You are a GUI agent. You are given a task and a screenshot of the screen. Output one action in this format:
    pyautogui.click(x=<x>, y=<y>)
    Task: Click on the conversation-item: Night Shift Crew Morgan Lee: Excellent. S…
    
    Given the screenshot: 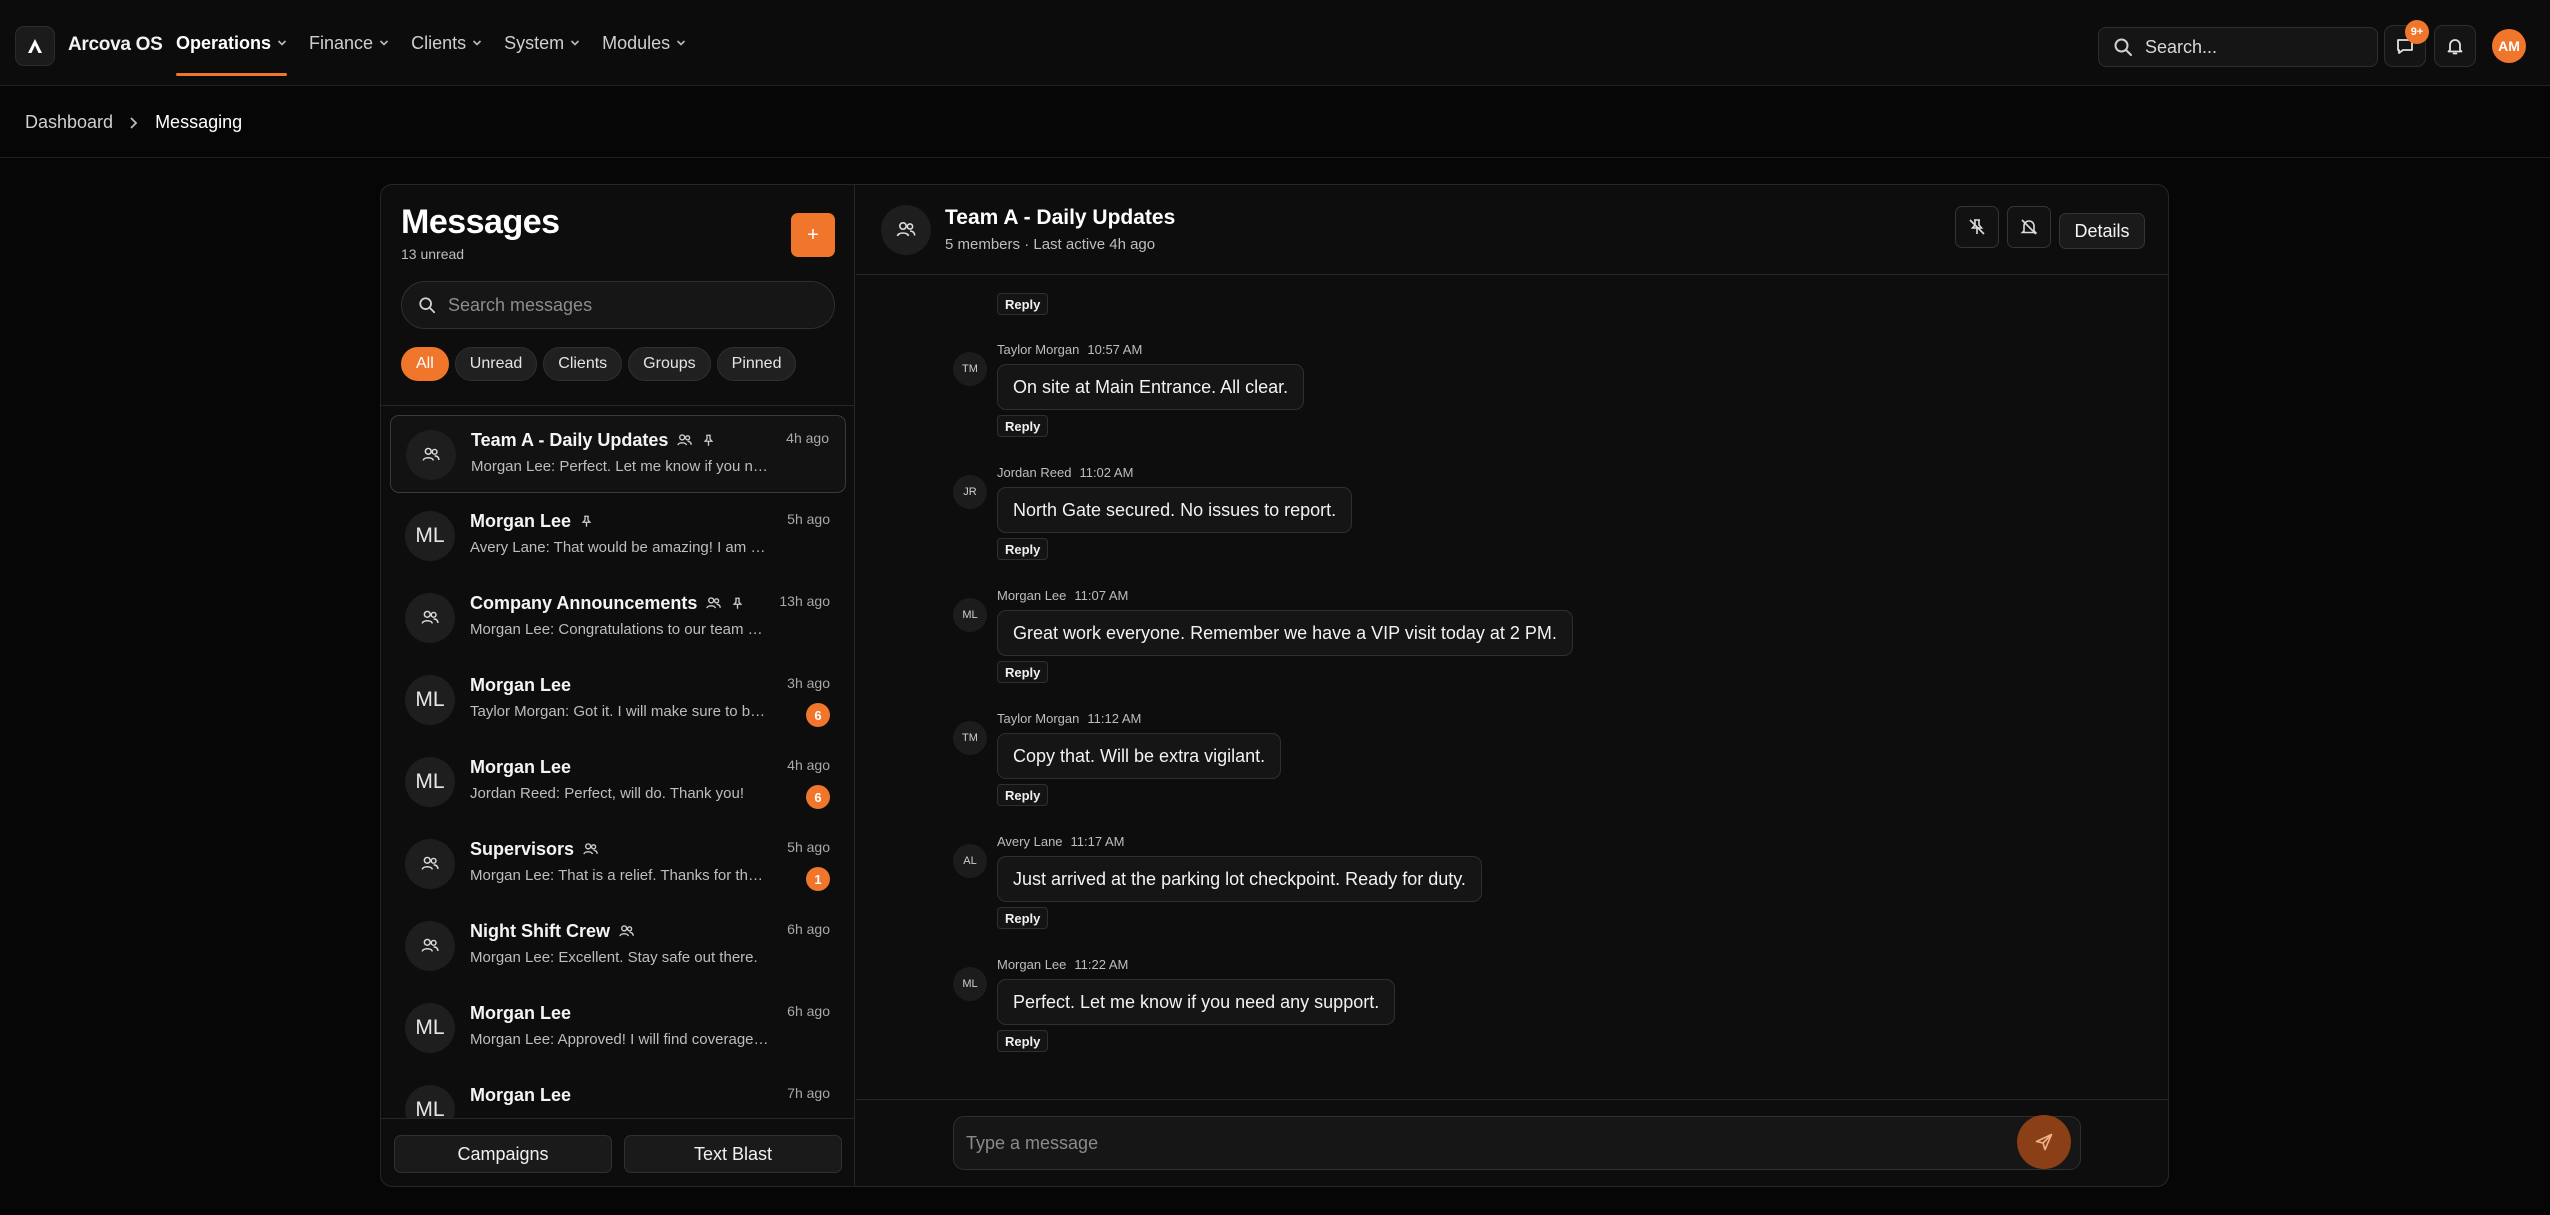 What is the action you would take?
    pyautogui.click(x=618, y=946)
    